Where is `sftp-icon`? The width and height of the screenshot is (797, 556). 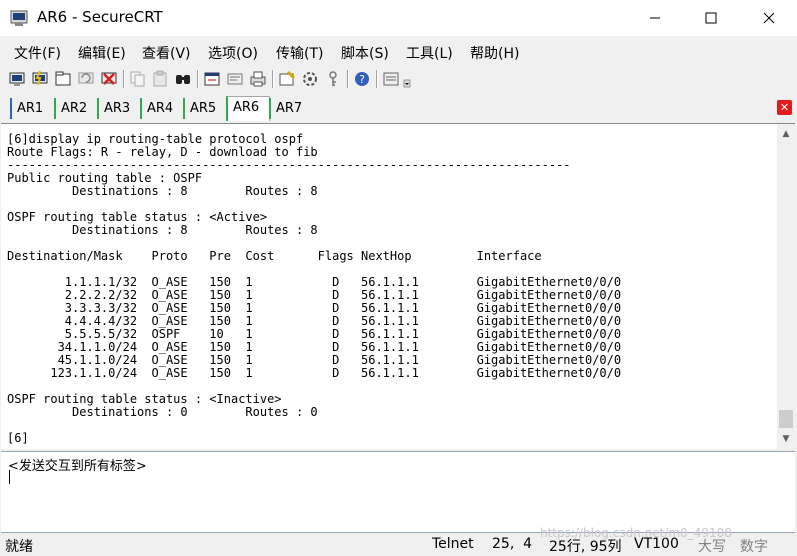 sftp-icon is located at coordinates (310, 79).